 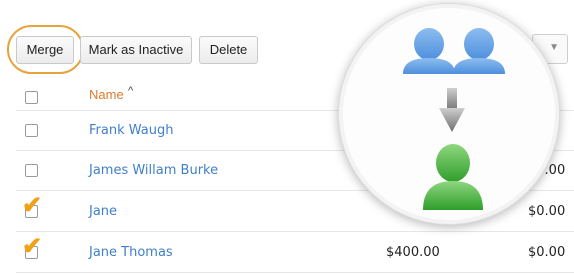 What do you see at coordinates (452, 110) in the screenshot?
I see `arrow-down-icon` at bounding box center [452, 110].